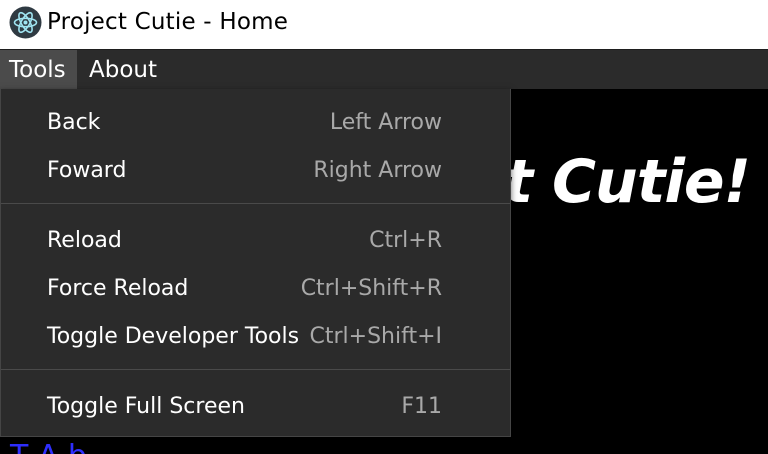 The image size is (768, 454). Describe the element at coordinates (87, 170) in the screenshot. I see `menu-item-label: Foward` at that location.